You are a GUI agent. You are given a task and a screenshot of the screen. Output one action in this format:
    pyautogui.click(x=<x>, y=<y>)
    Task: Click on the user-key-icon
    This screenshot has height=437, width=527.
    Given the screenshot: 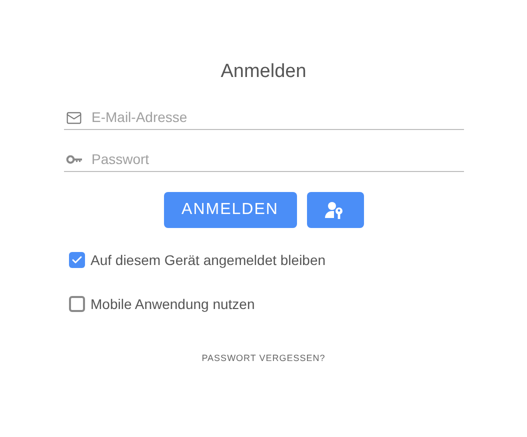 What is the action you would take?
    pyautogui.click(x=335, y=210)
    